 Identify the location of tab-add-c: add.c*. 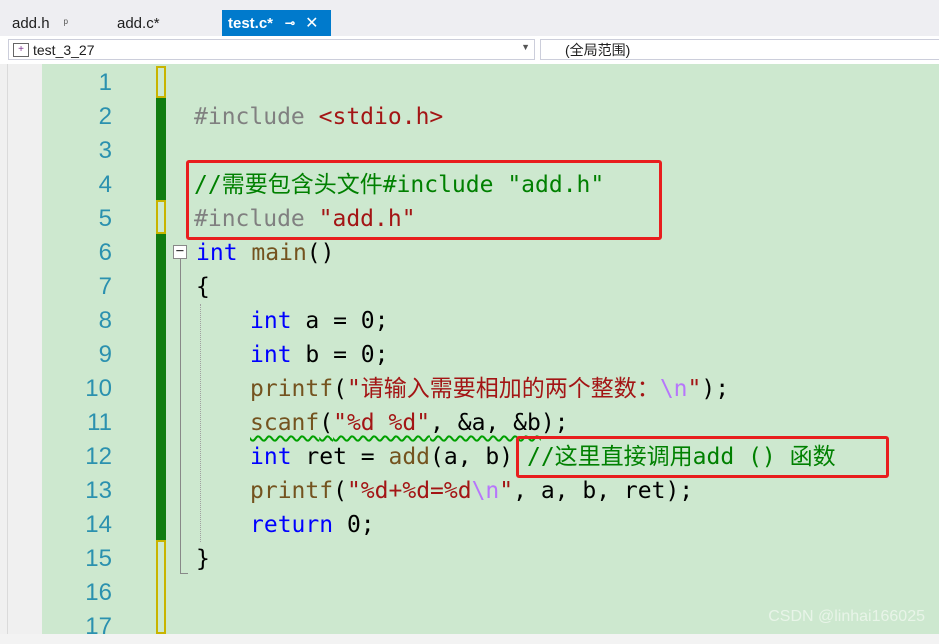
(162, 23).